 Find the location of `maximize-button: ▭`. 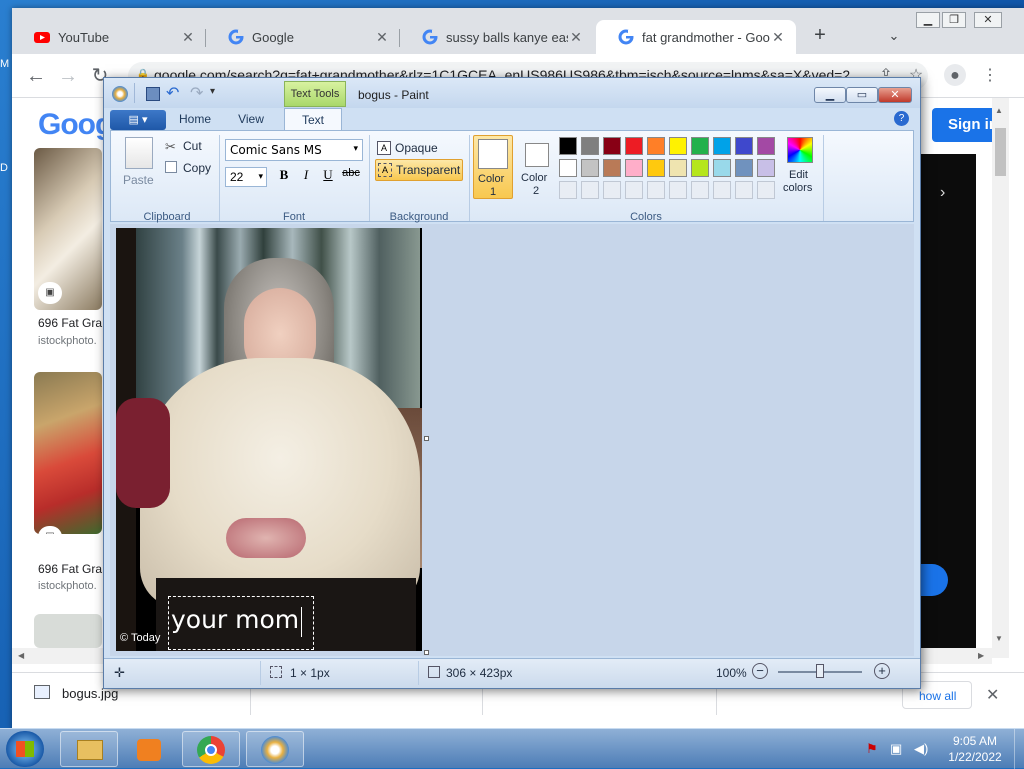

maximize-button: ▭ is located at coordinates (862, 95).